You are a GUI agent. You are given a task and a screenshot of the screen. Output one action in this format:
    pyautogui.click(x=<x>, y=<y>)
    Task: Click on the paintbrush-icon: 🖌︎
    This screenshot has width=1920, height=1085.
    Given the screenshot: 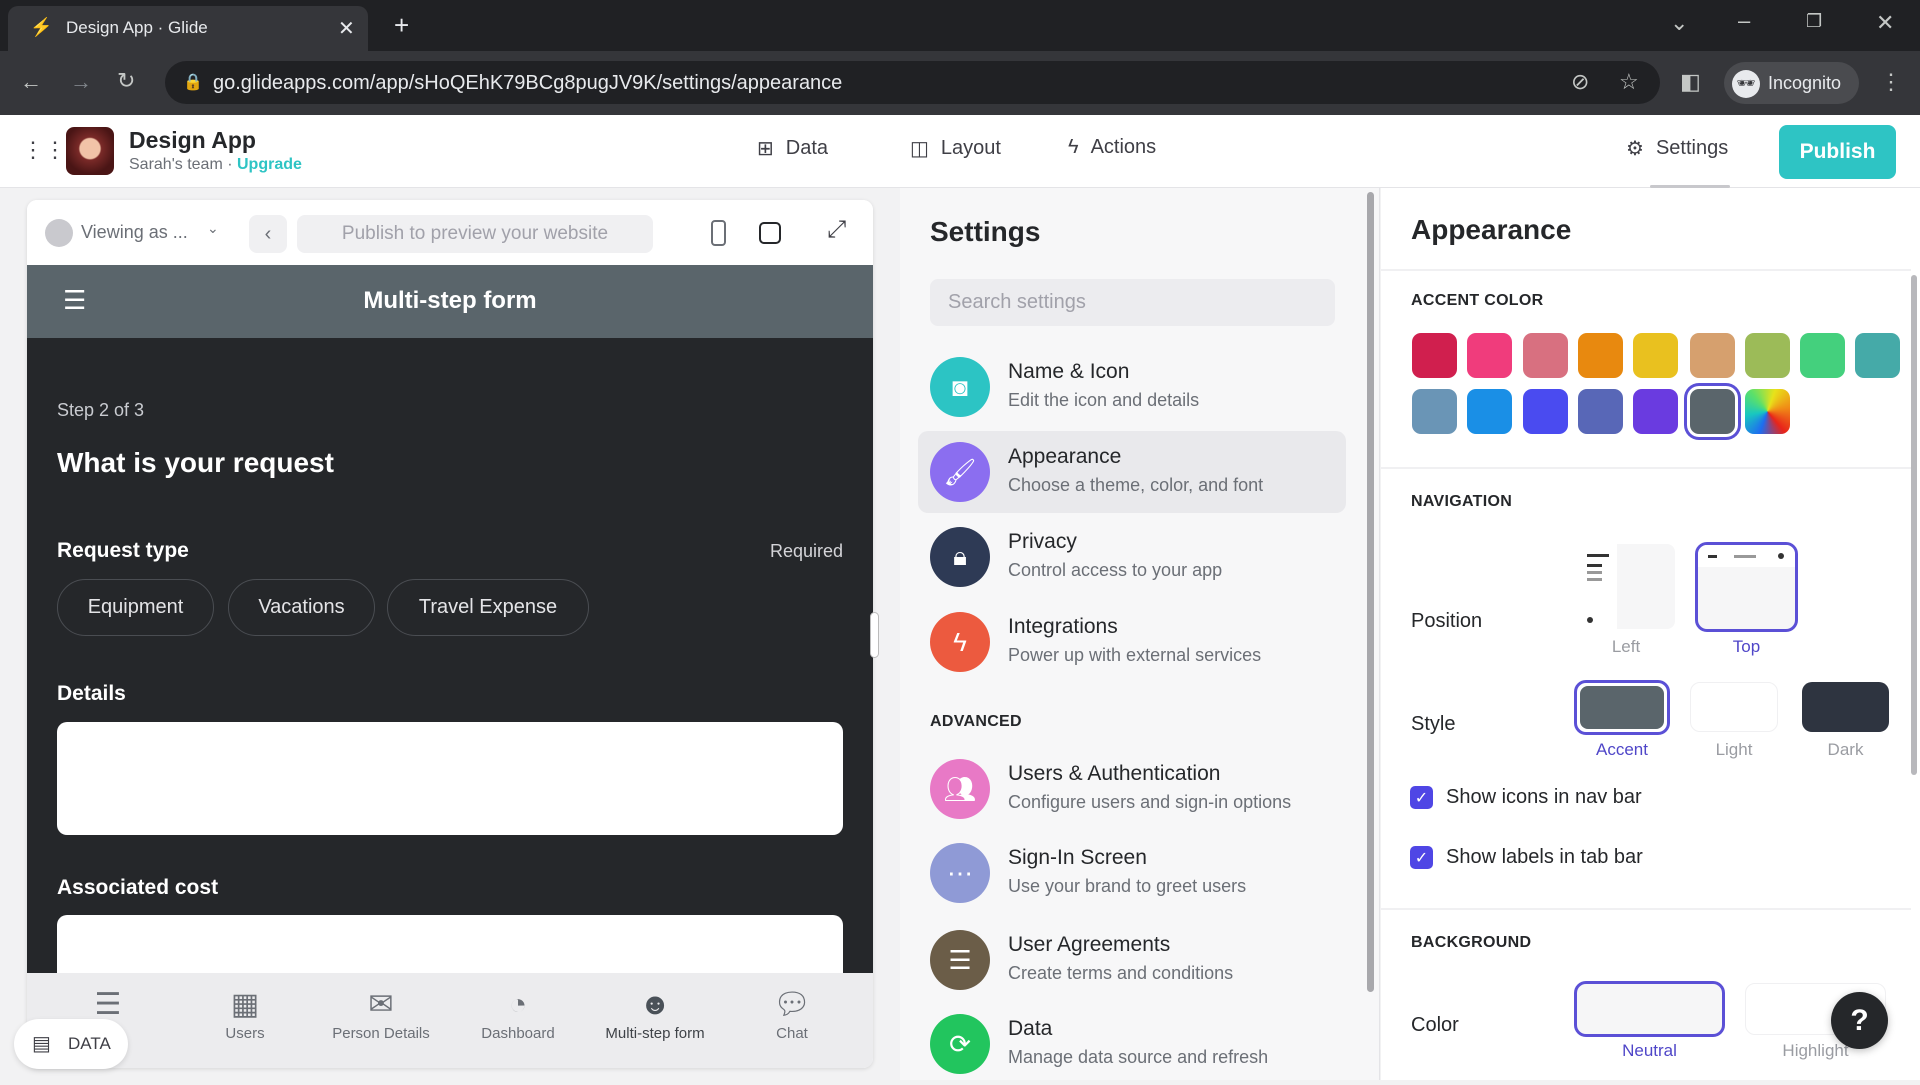 What is the action you would take?
    pyautogui.click(x=960, y=472)
    